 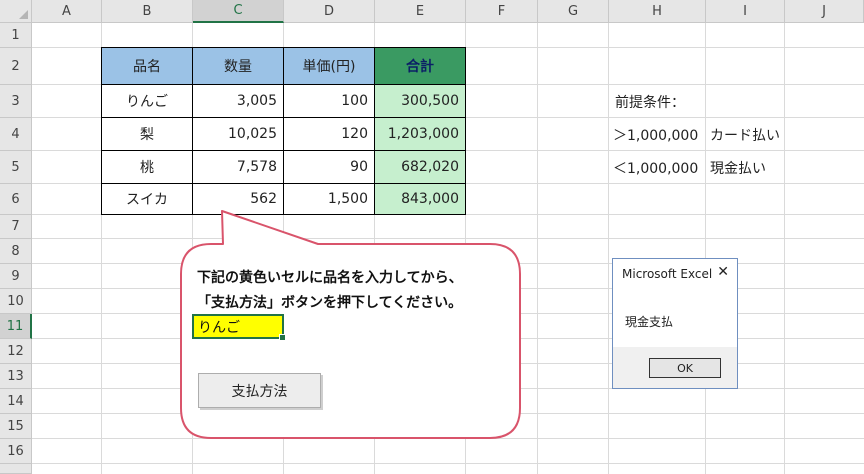 What do you see at coordinates (667, 274) in the screenshot?
I see `message-box-title: Microsoft Excel` at bounding box center [667, 274].